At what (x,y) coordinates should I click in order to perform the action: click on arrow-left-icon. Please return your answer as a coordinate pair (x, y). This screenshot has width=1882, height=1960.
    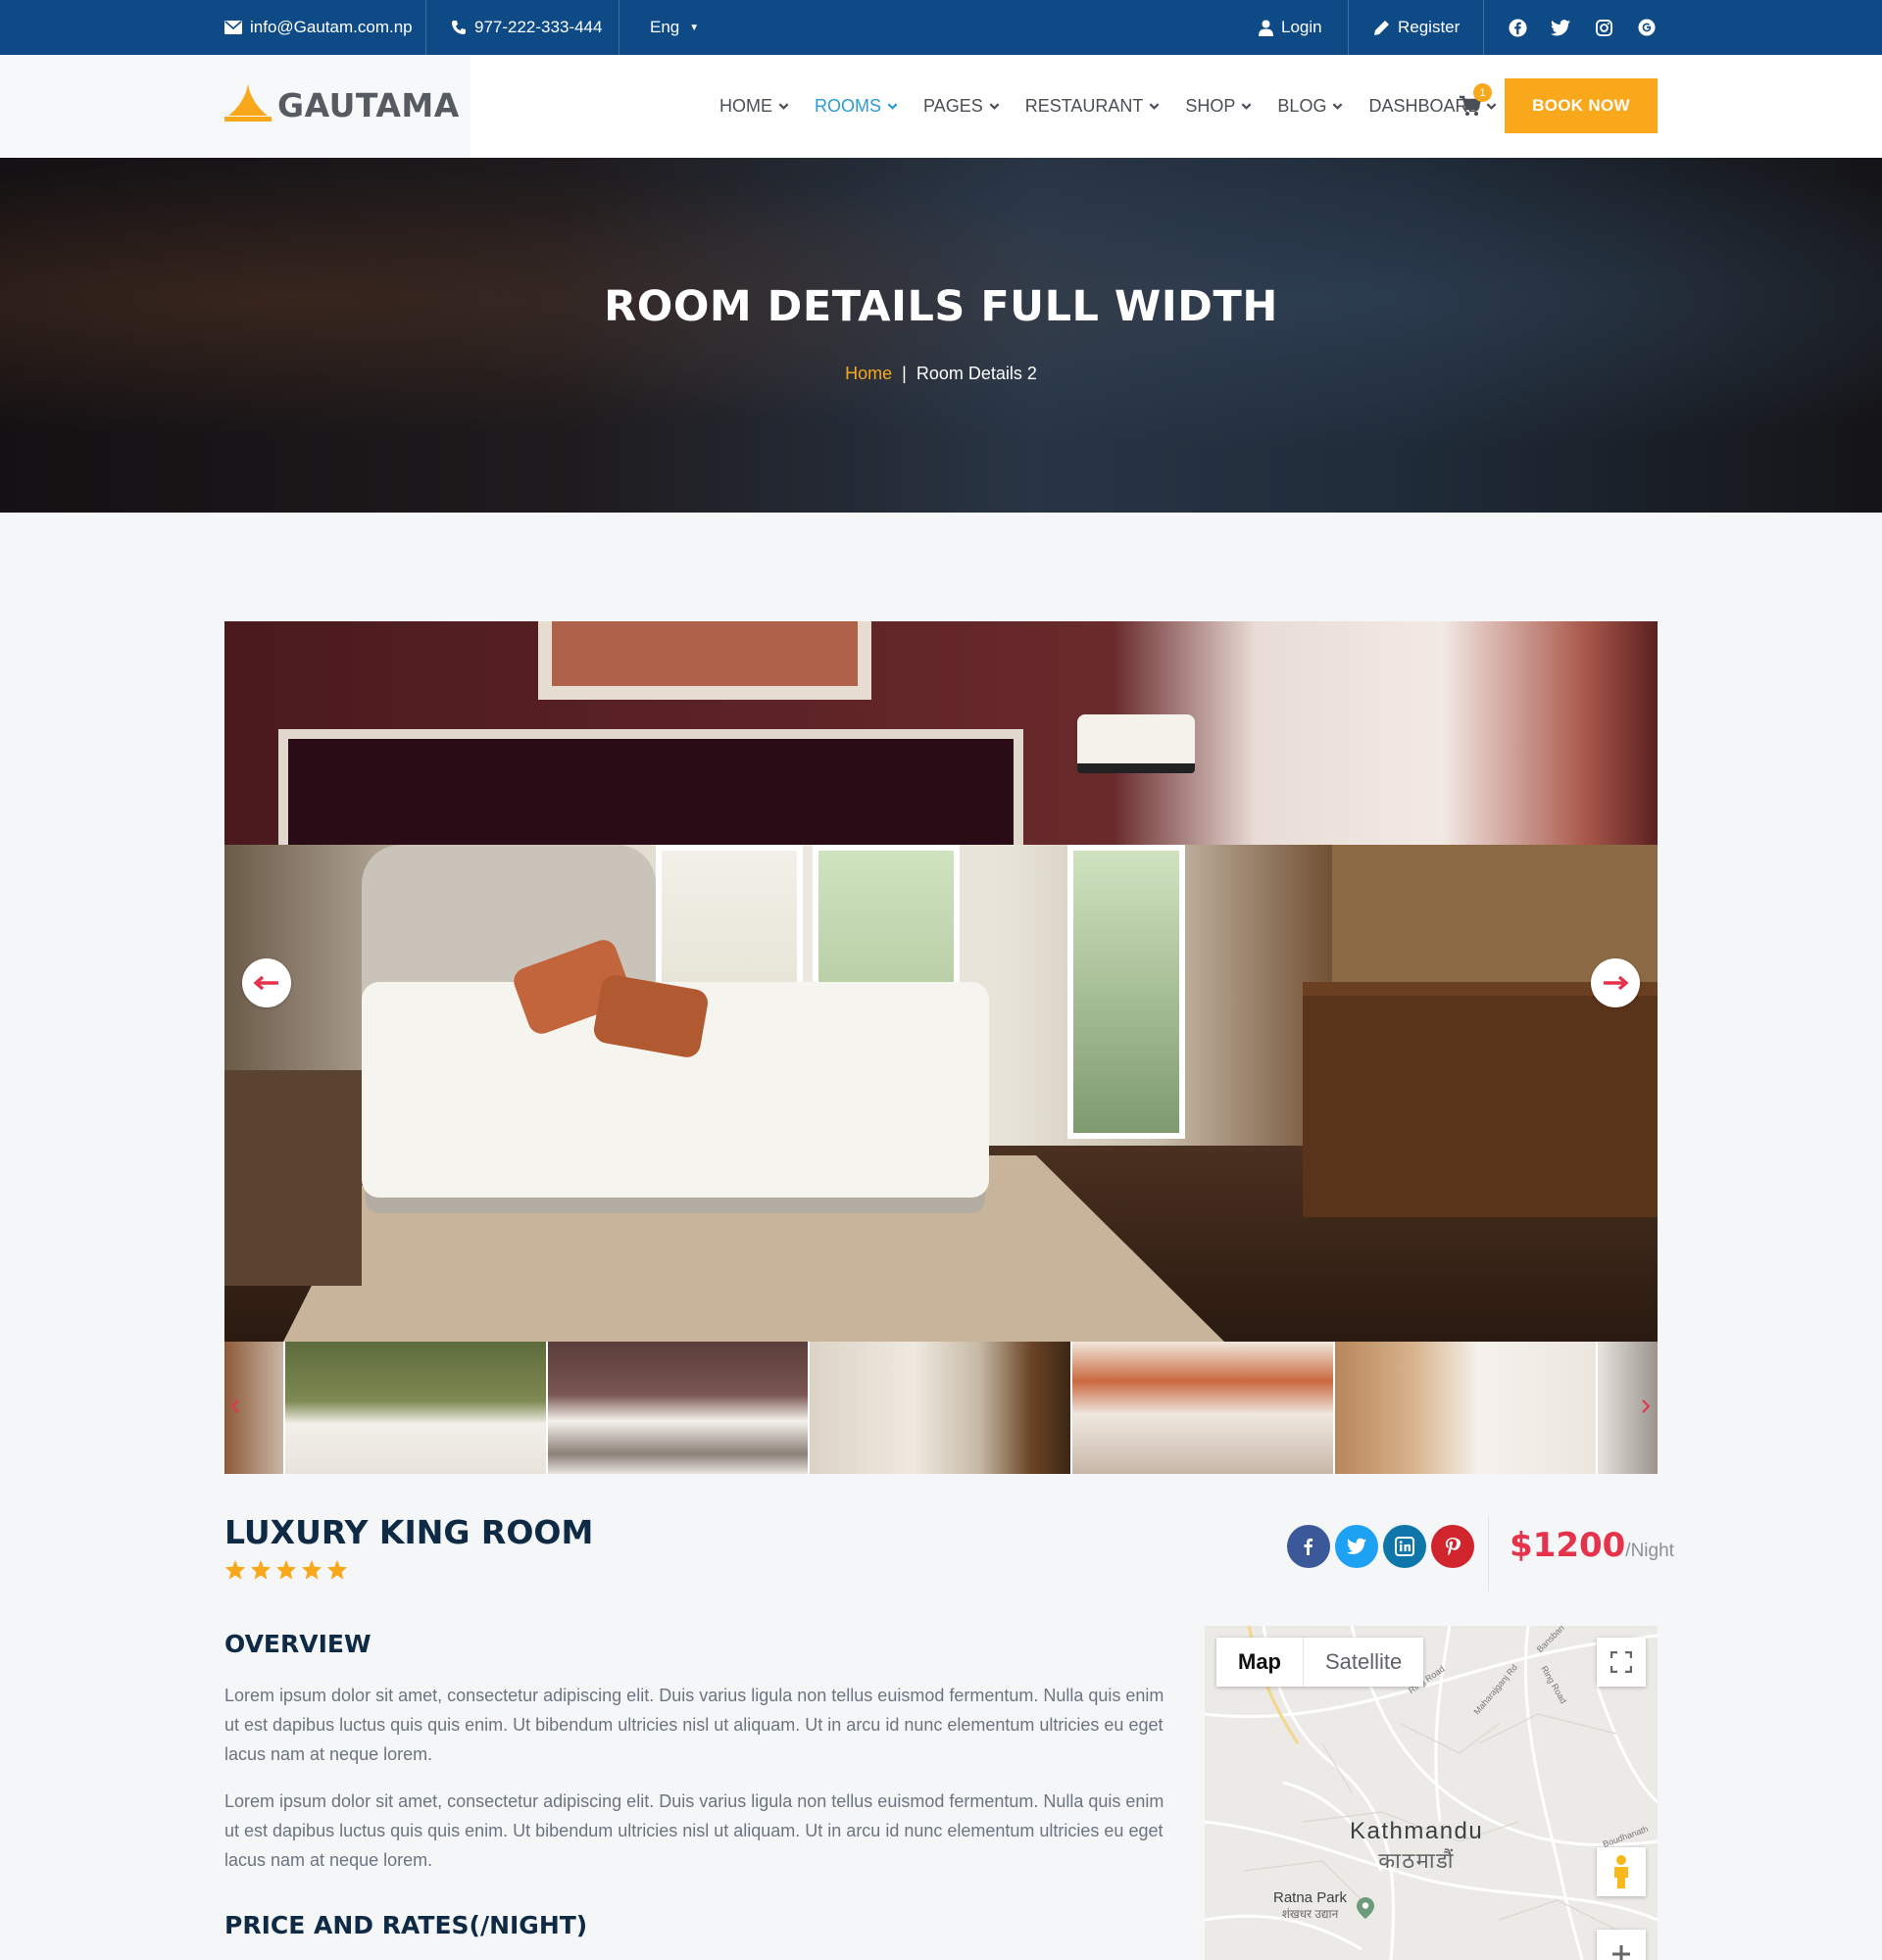
    Looking at the image, I should click on (266, 983).